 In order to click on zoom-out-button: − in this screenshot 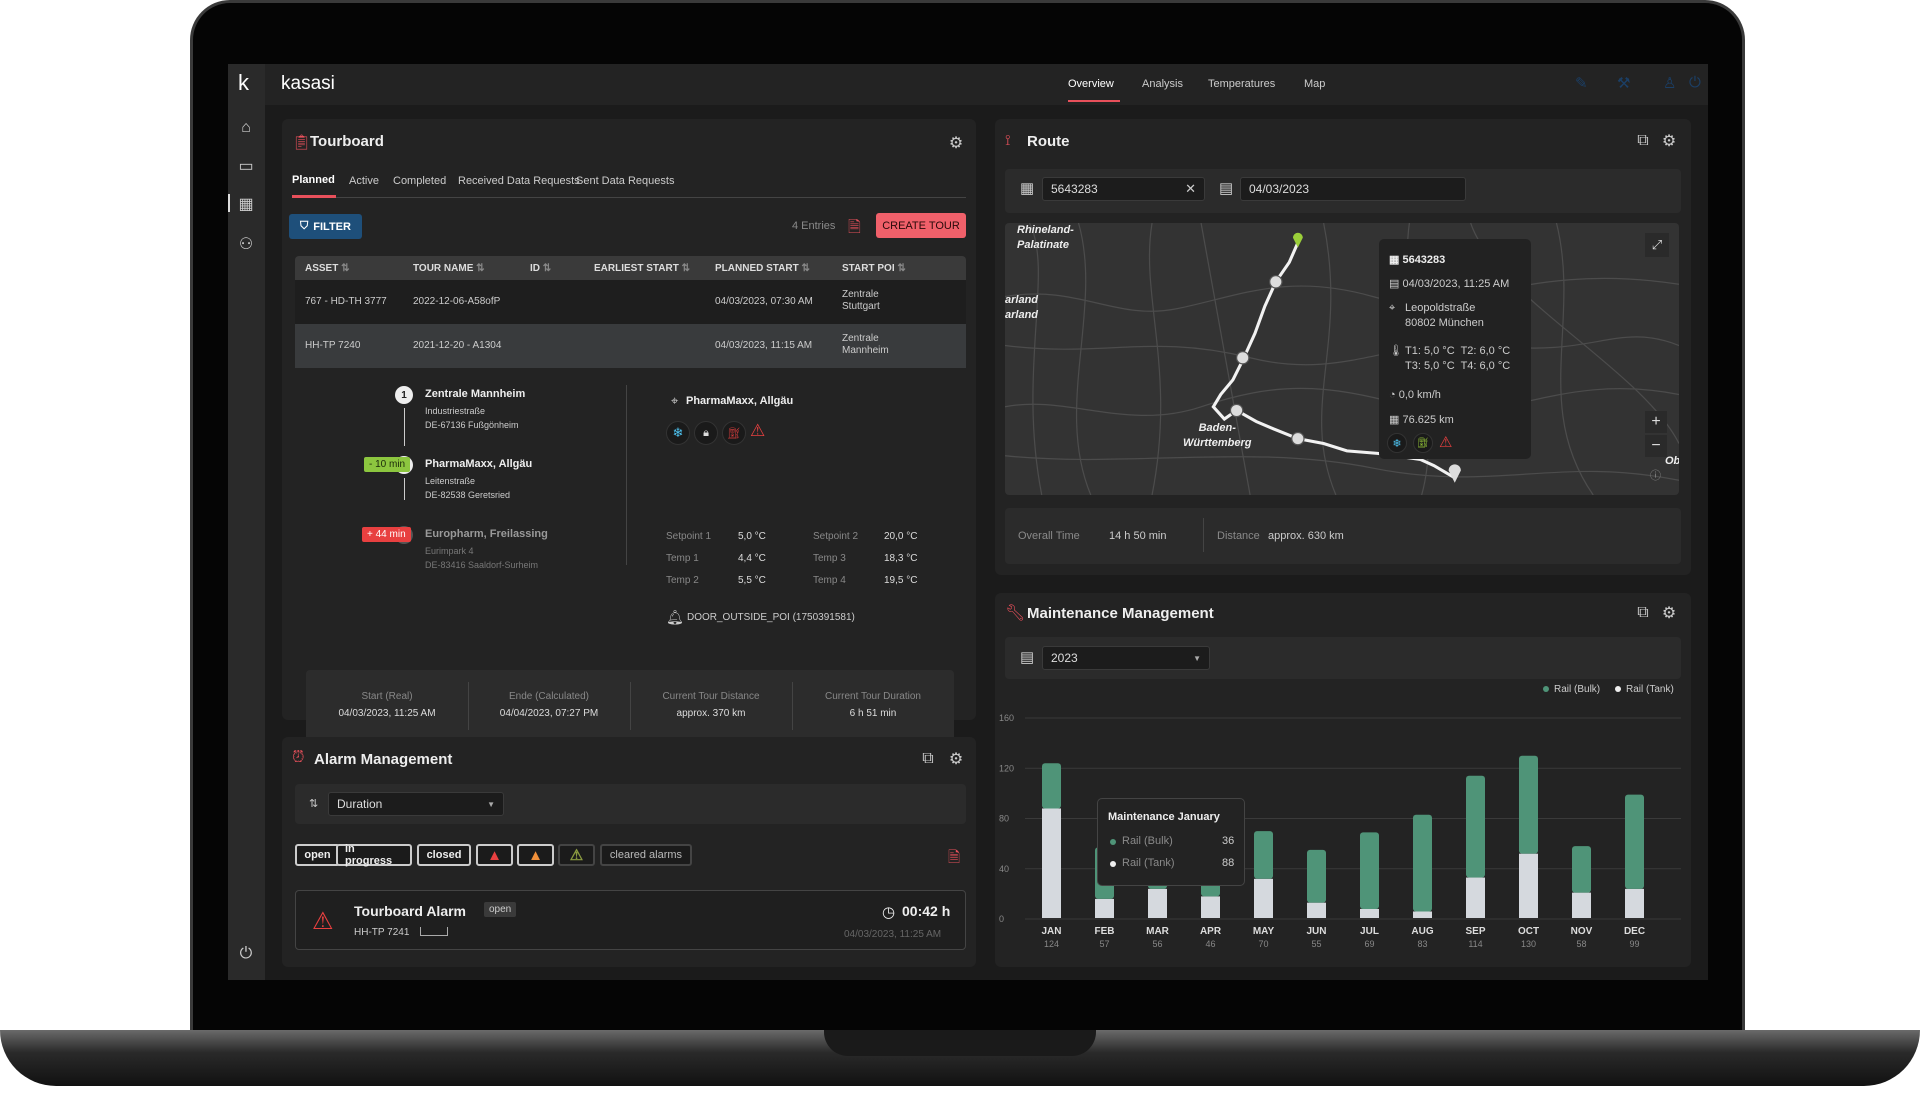, I will do `click(1656, 446)`.